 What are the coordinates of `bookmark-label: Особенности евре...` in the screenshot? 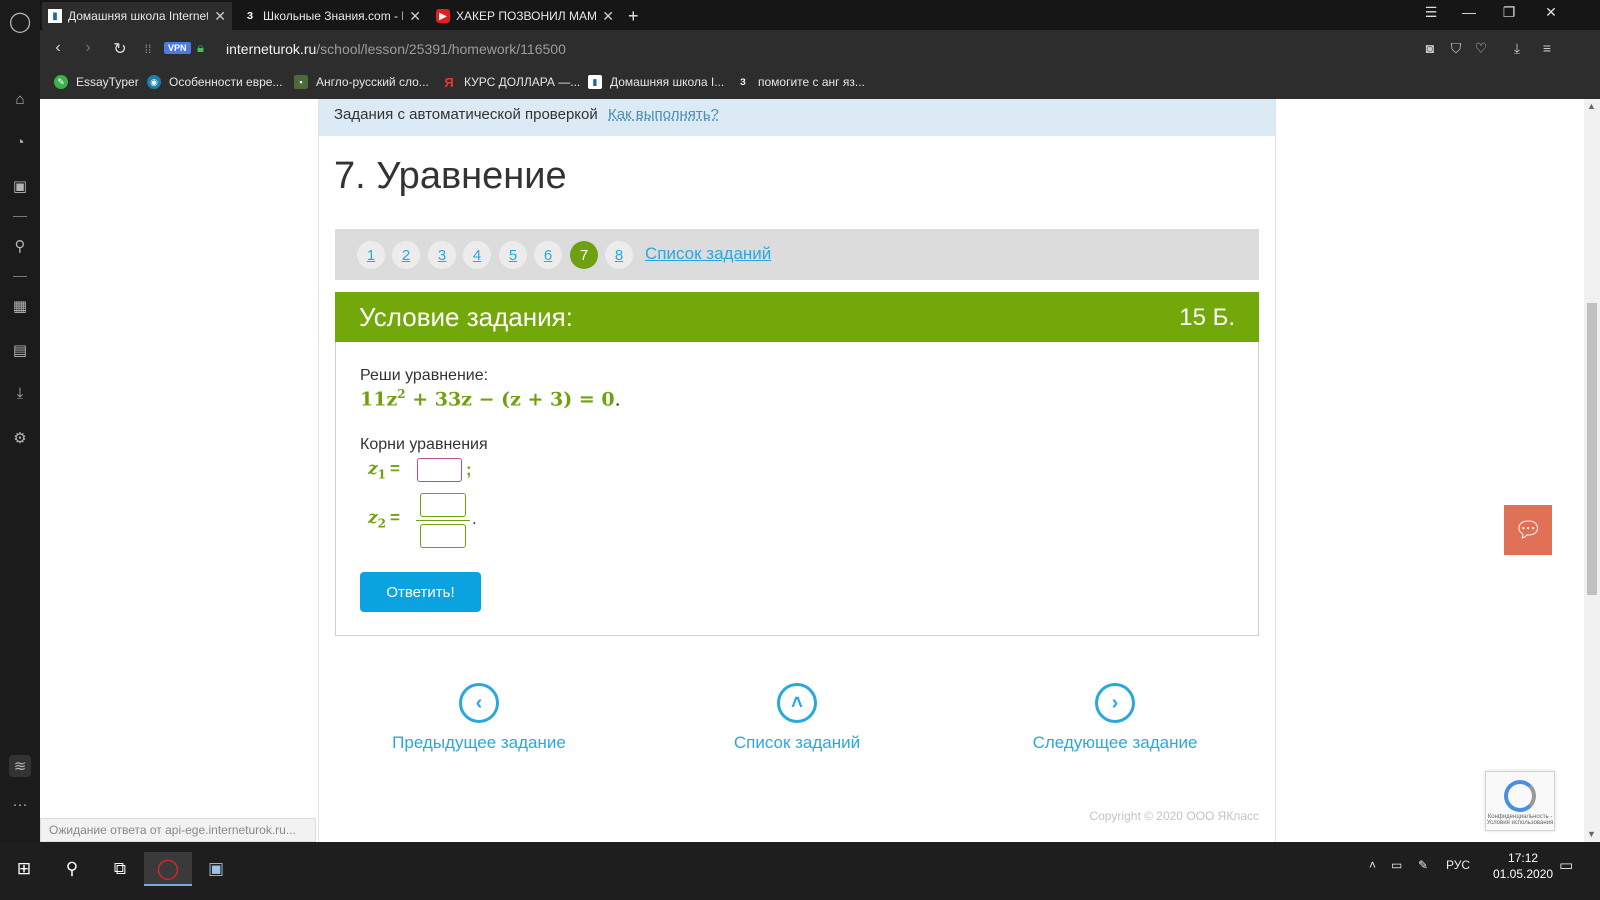 It's located at (226, 82).